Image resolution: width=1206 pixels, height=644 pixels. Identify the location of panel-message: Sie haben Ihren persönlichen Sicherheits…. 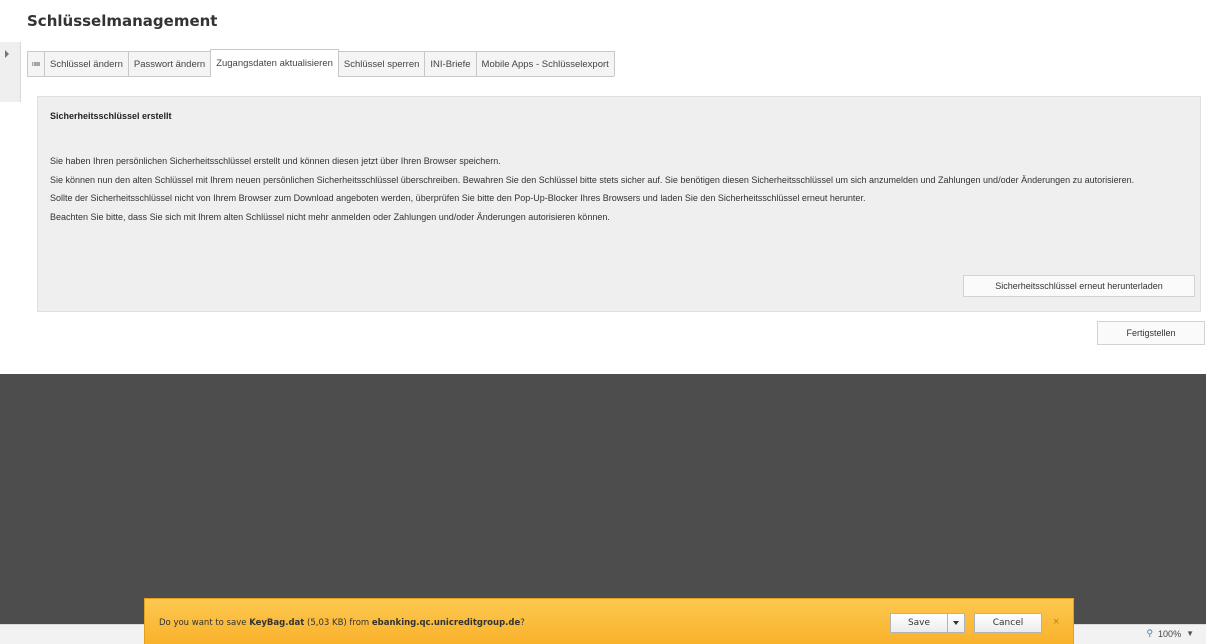
(620, 189).